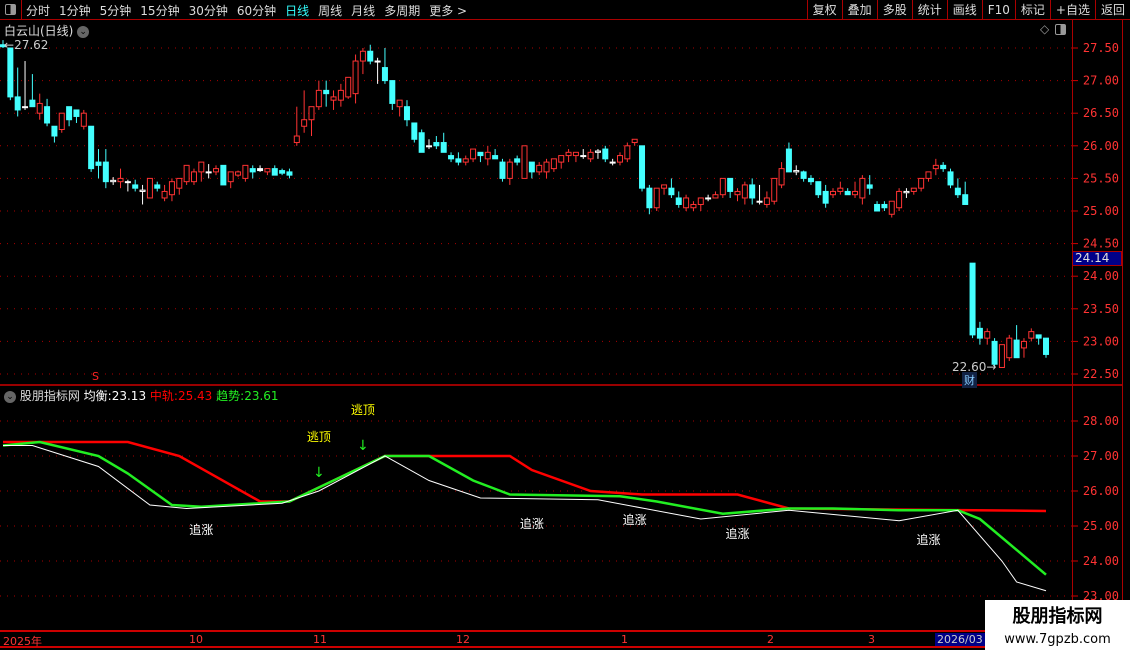 This screenshot has width=1130, height=650. What do you see at coordinates (824, 10) in the screenshot?
I see `restore-rights-button: 复权` at bounding box center [824, 10].